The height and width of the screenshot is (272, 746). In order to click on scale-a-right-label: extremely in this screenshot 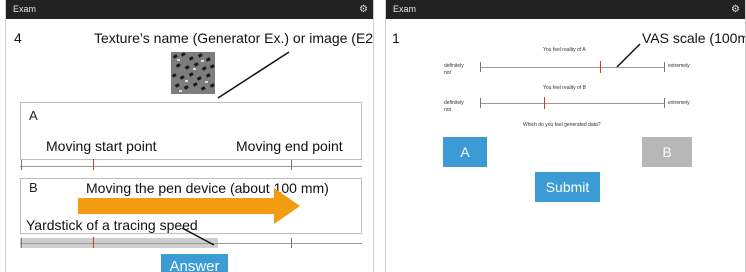, I will do `click(679, 66)`.